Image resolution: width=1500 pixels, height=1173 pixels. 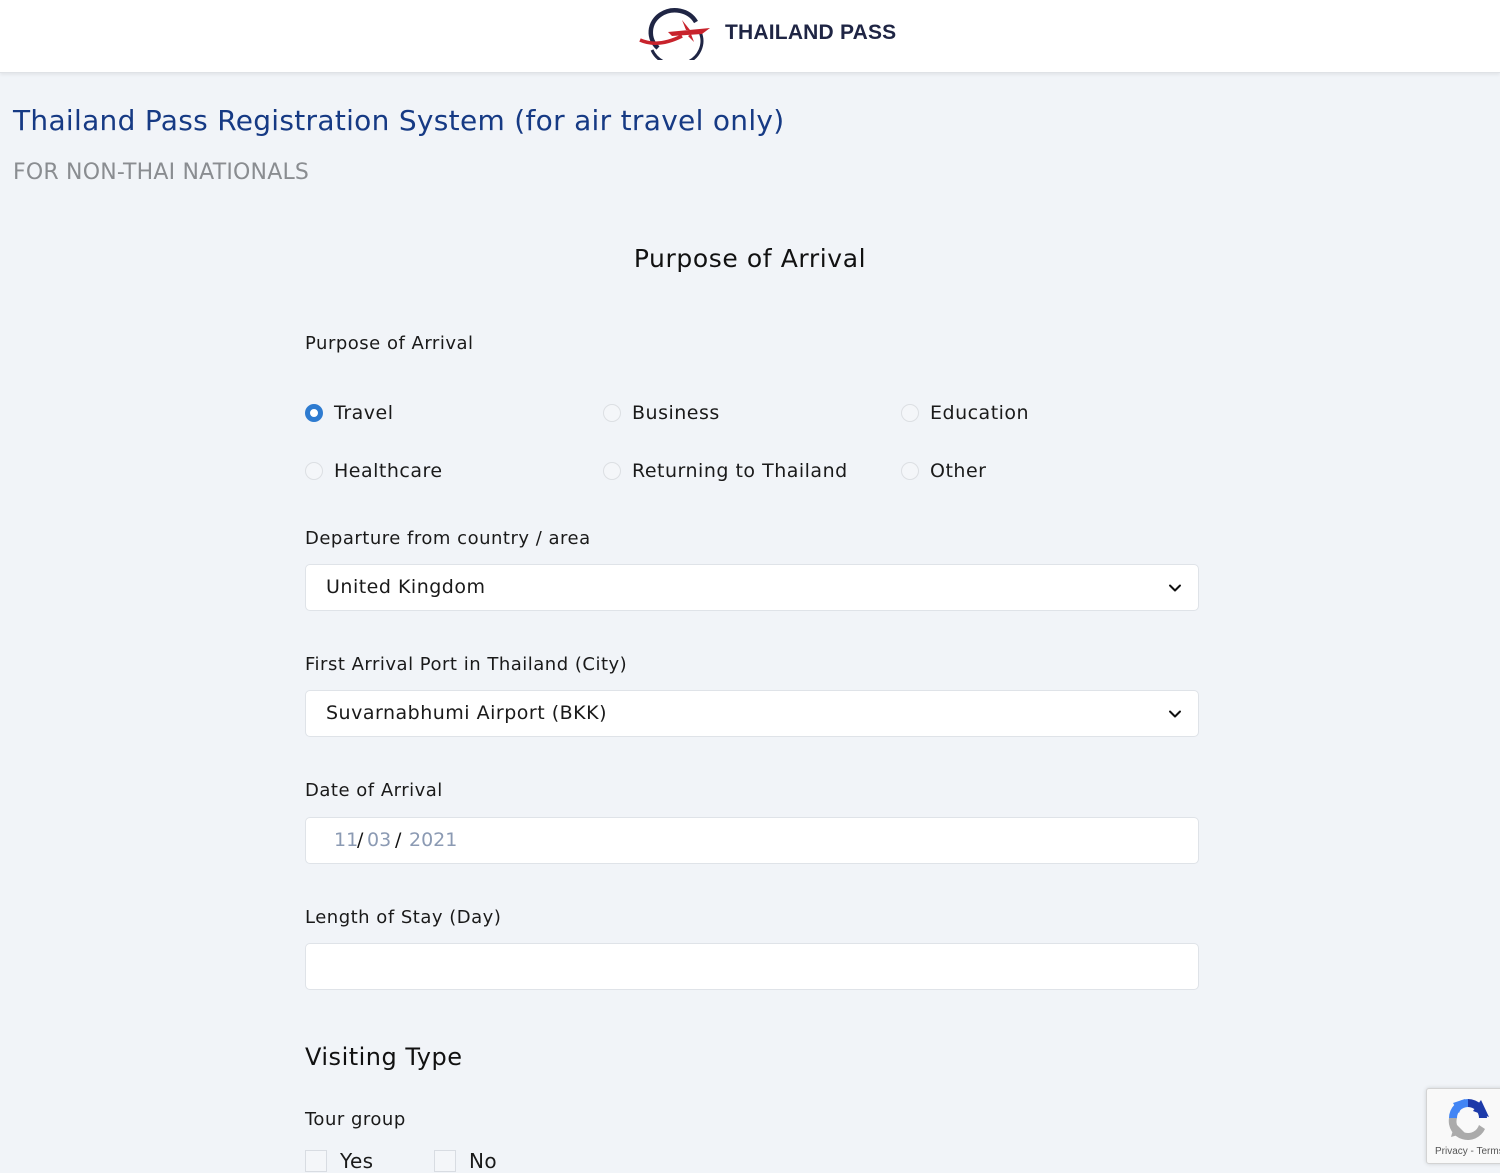 What do you see at coordinates (355, 1119) in the screenshot?
I see `tour-group-label: Tour group` at bounding box center [355, 1119].